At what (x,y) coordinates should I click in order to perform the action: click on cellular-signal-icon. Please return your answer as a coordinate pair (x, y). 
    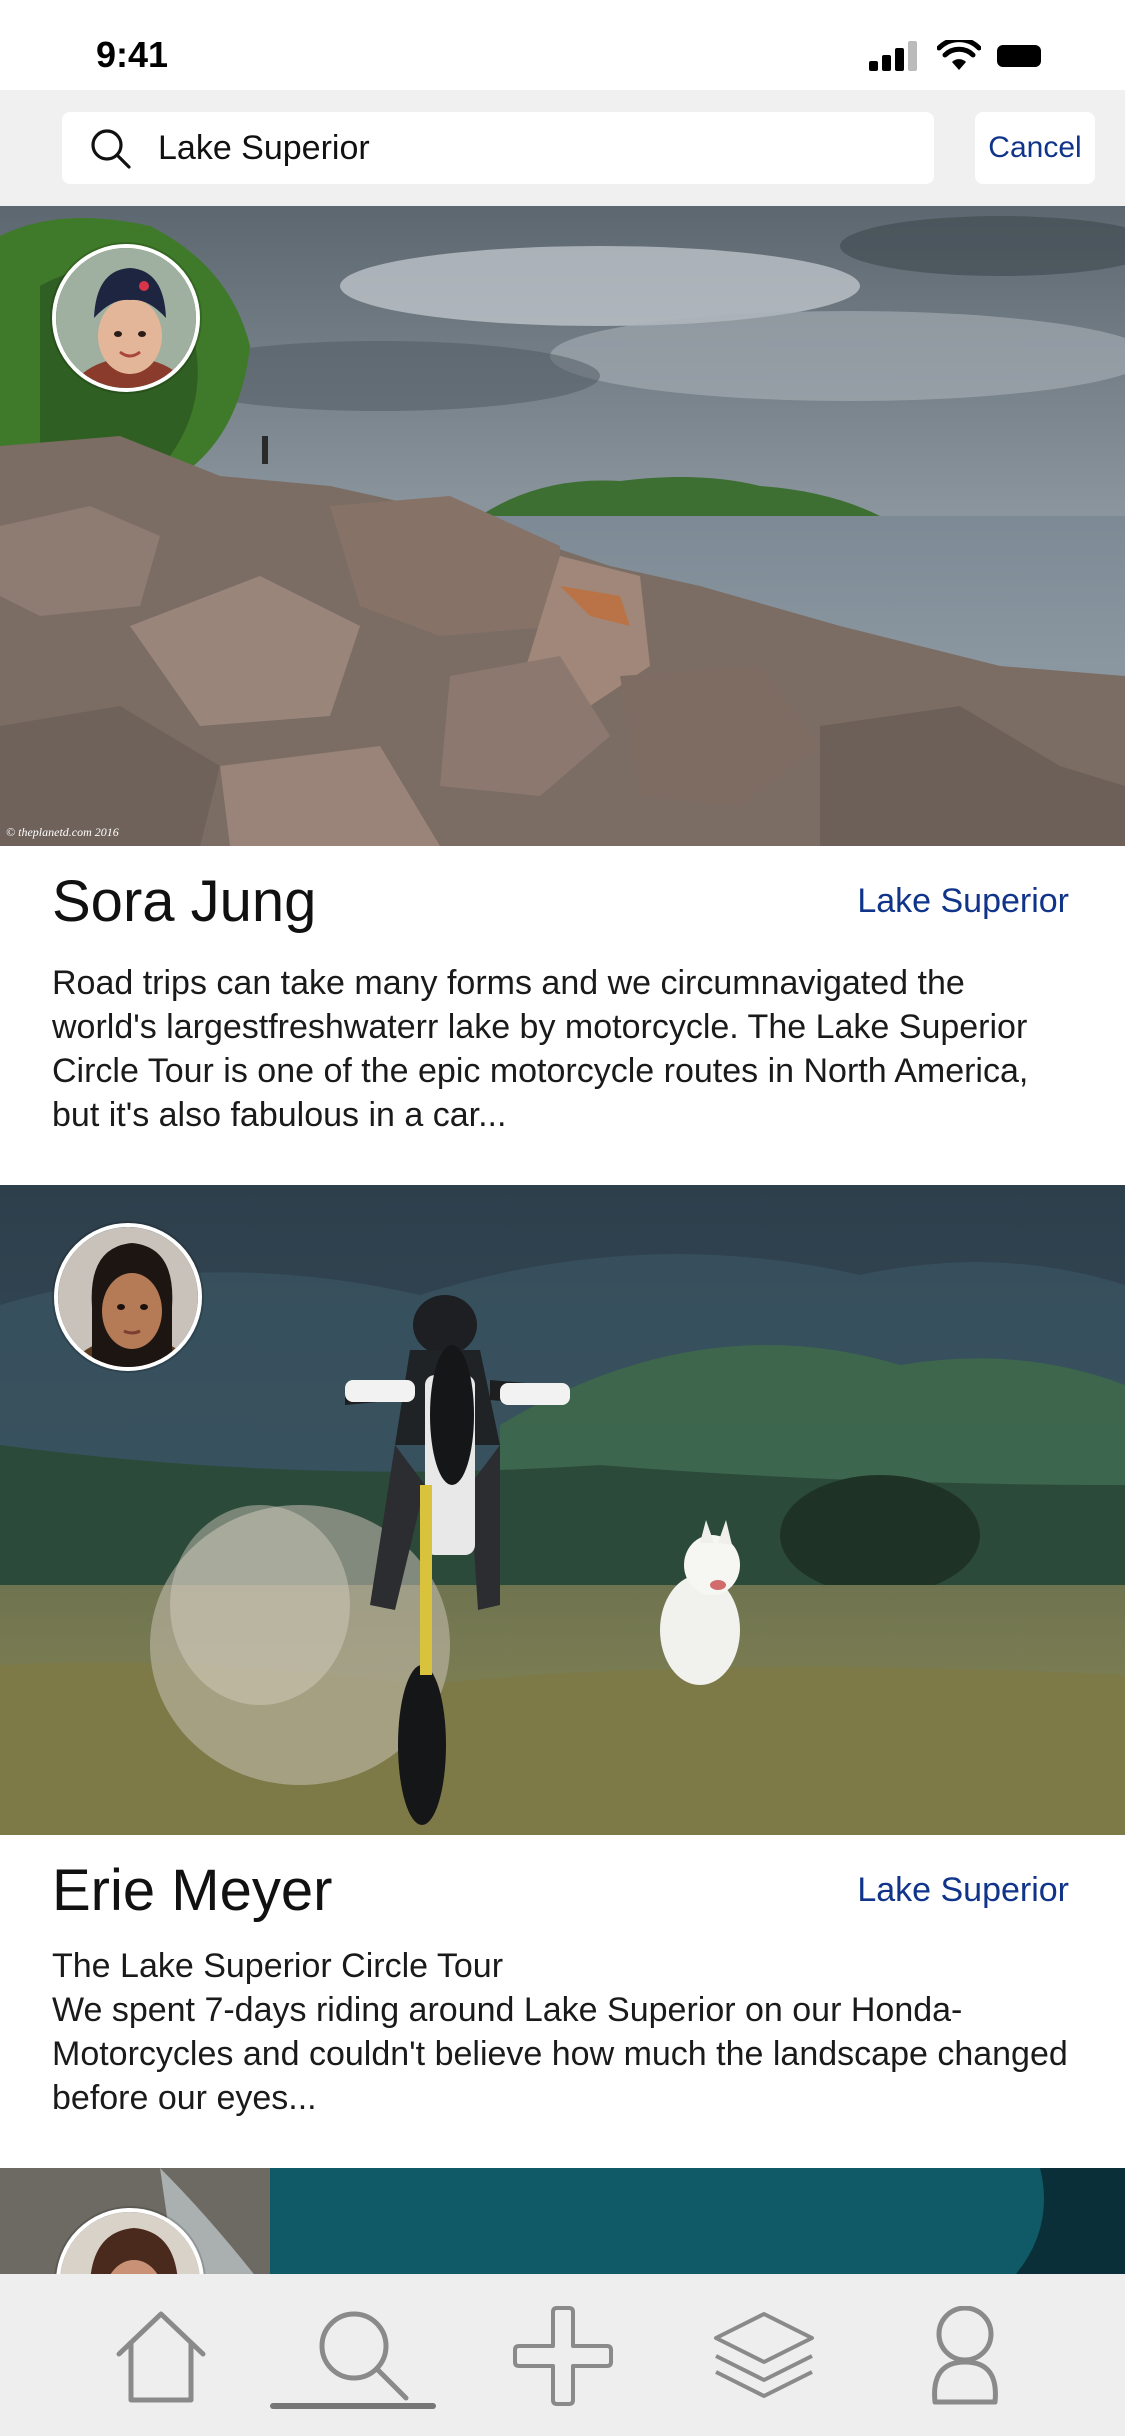
    Looking at the image, I should click on (893, 56).